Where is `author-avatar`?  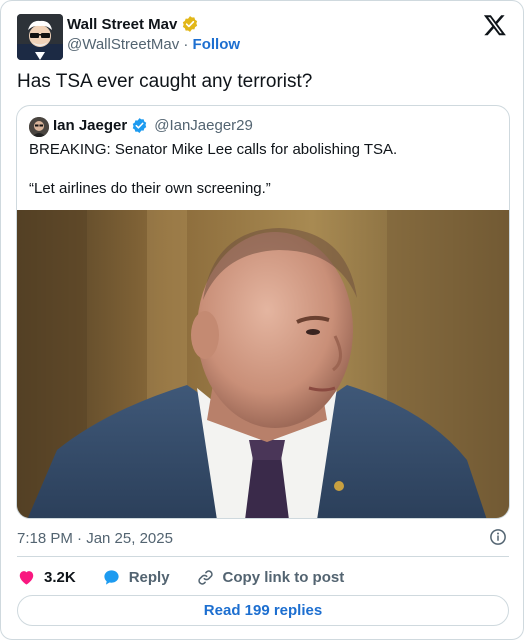 author-avatar is located at coordinates (40, 37).